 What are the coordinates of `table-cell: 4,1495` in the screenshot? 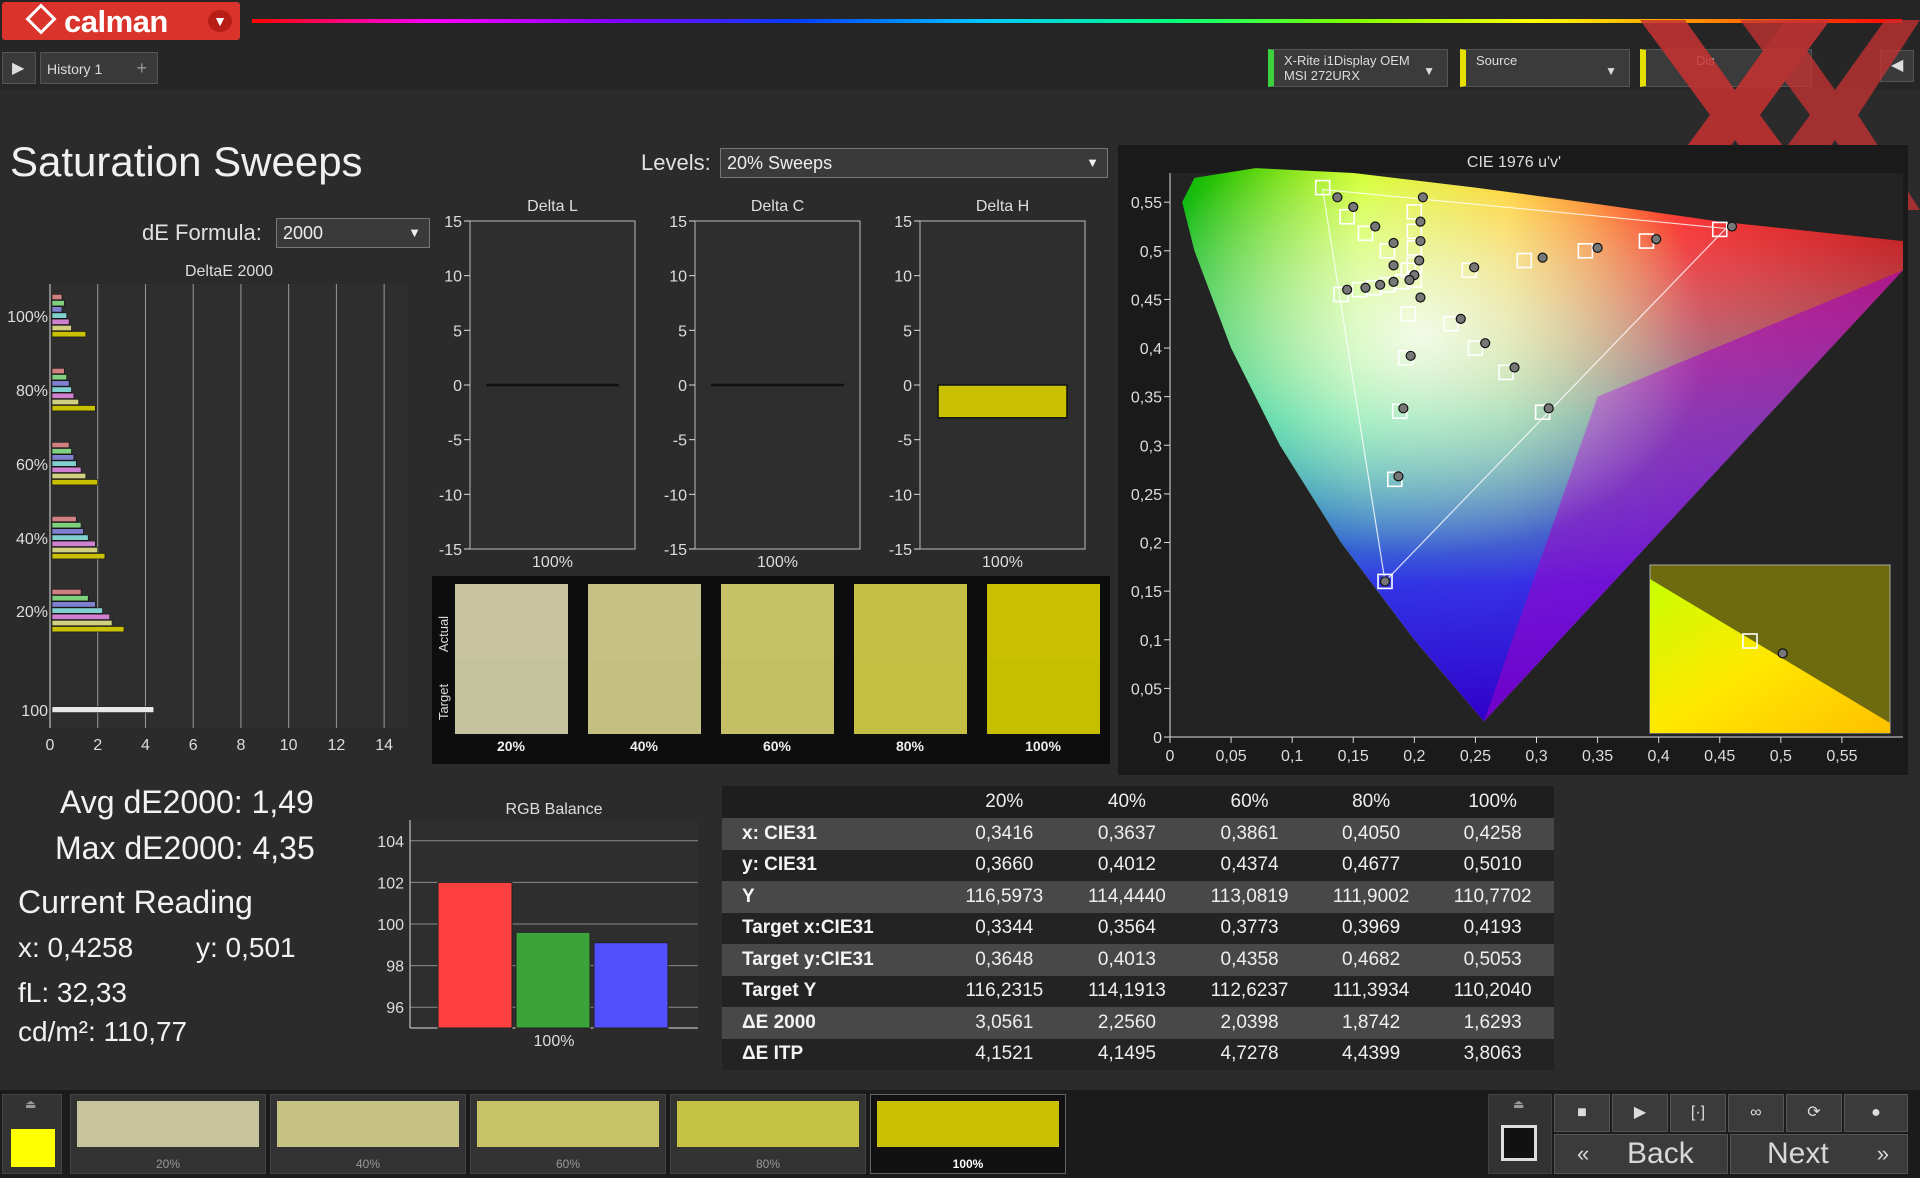 It's located at (1126, 1054).